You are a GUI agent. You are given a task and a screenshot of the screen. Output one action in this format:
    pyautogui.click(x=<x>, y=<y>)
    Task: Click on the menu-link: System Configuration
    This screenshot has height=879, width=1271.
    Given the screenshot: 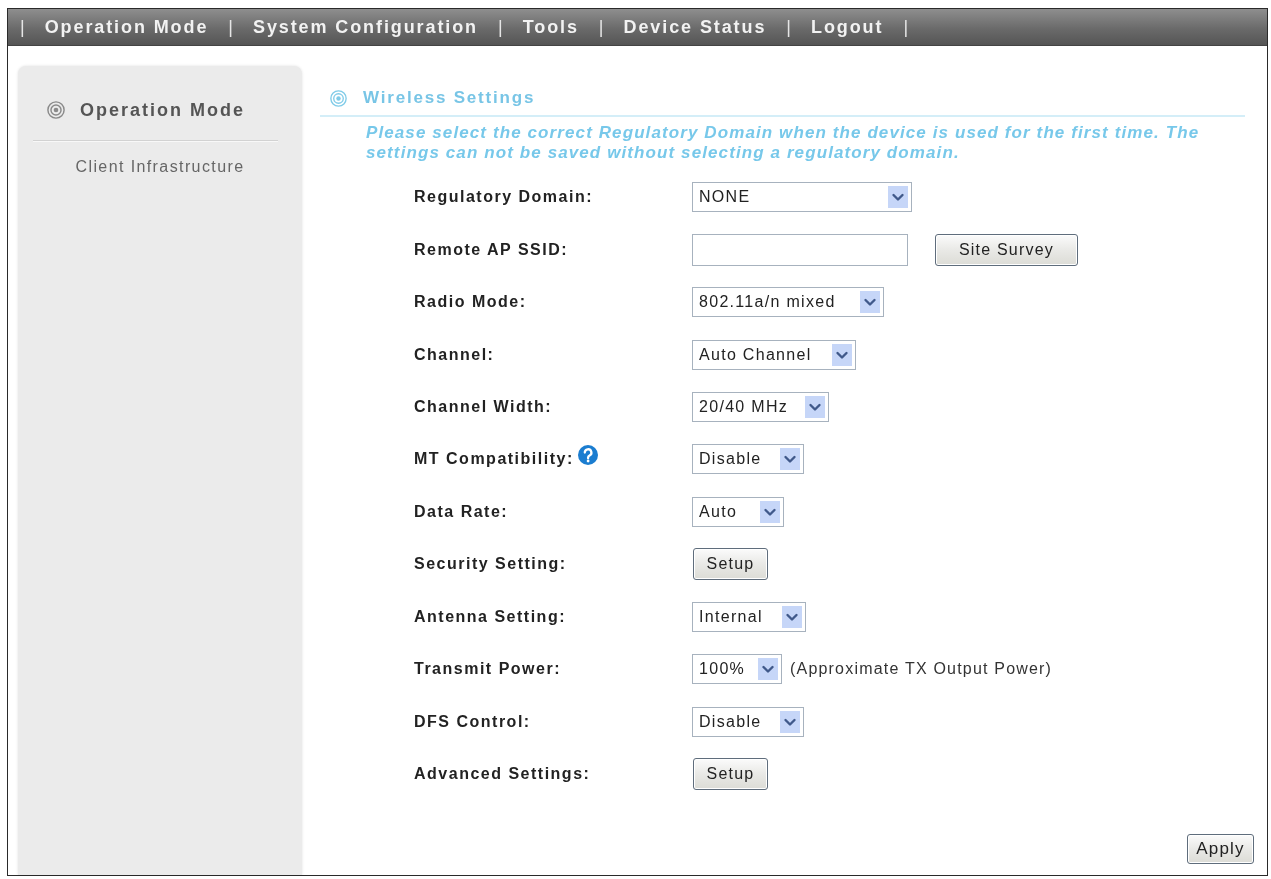 What is the action you would take?
    pyautogui.click(x=365, y=27)
    